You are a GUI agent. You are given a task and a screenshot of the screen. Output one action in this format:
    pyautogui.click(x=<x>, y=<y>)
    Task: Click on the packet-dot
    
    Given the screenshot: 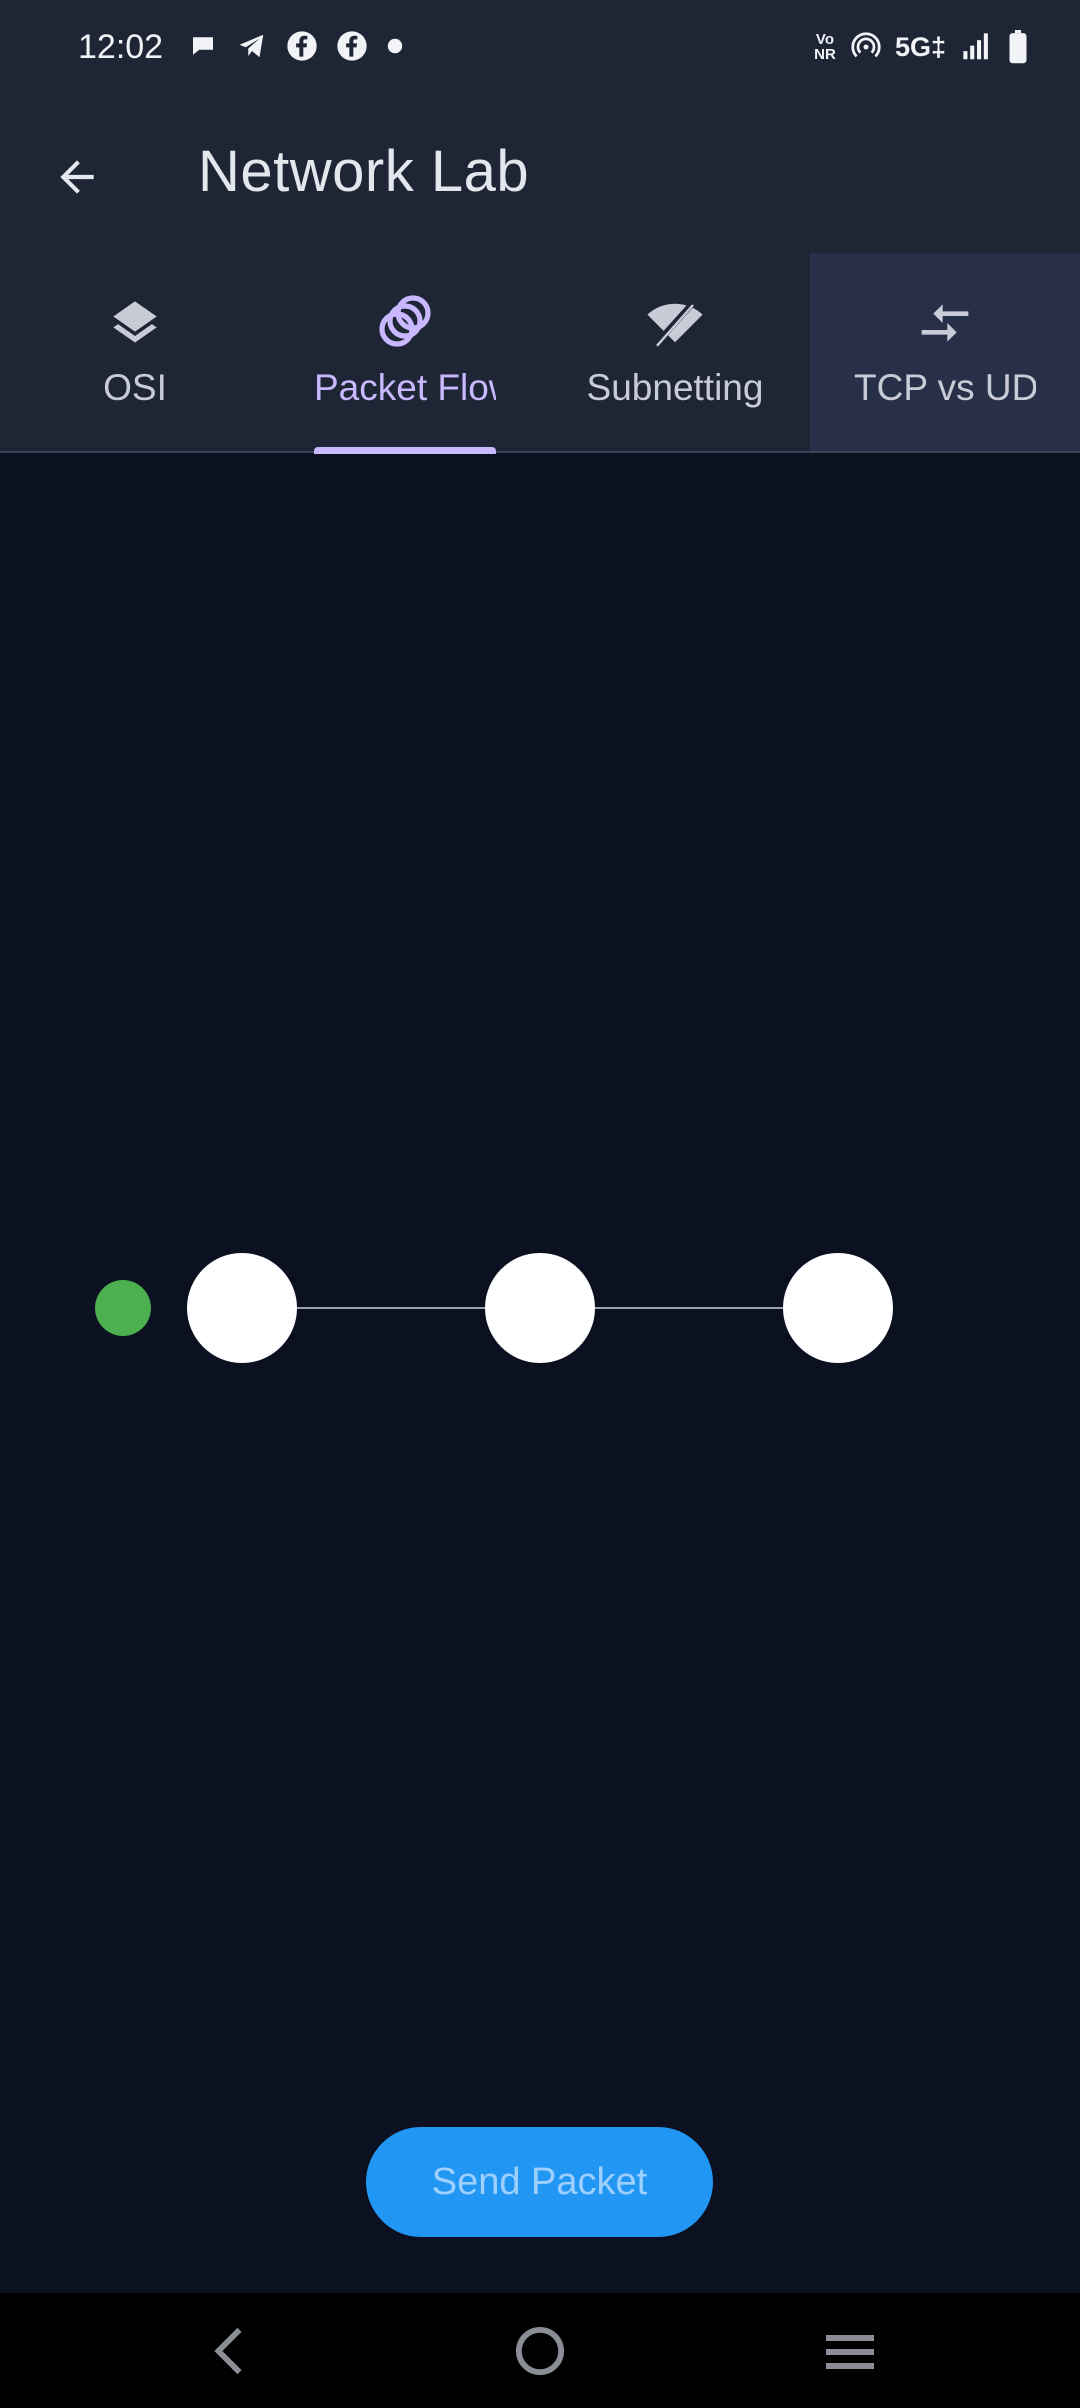 What is the action you would take?
    pyautogui.click(x=123, y=1308)
    